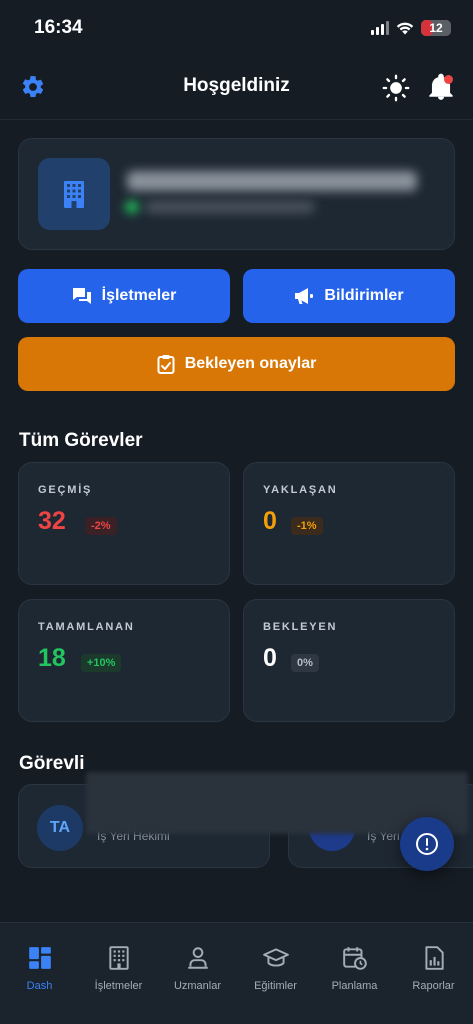 This screenshot has width=473, height=1024. What do you see at coordinates (304, 296) in the screenshot?
I see `megaphone-icon` at bounding box center [304, 296].